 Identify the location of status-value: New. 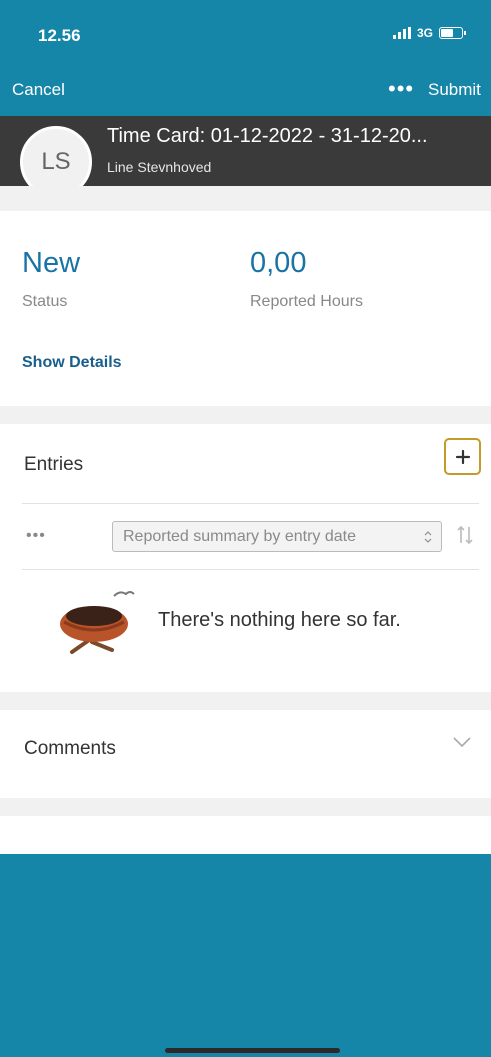
(51, 263).